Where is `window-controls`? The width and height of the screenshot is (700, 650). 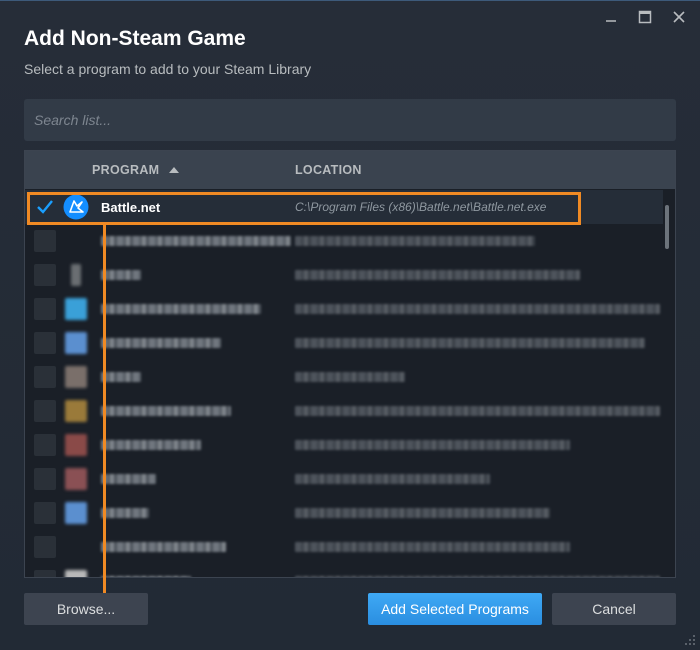
window-controls is located at coordinates (645, 17).